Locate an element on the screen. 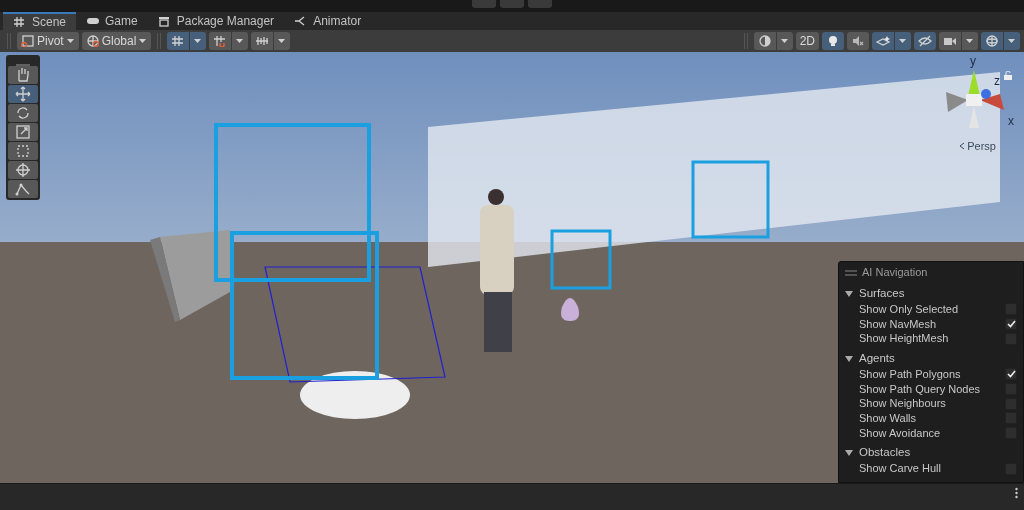  move-arrows-icon is located at coordinates (23, 94).